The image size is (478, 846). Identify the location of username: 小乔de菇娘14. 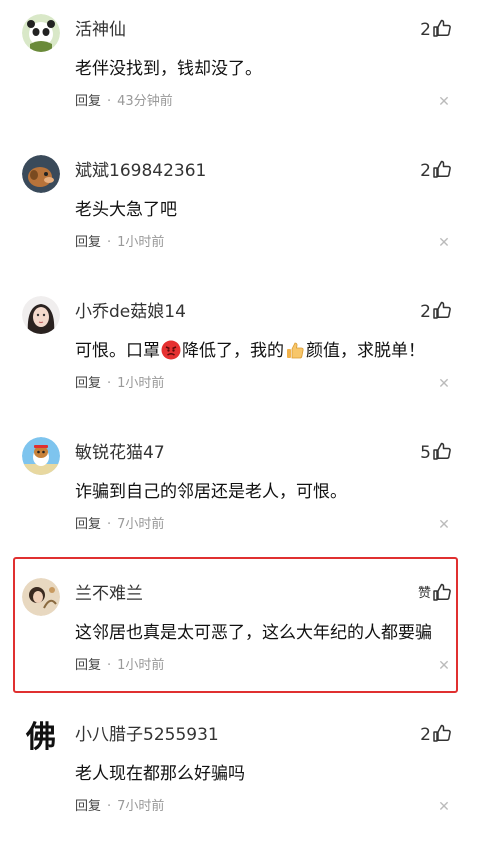
(130, 312).